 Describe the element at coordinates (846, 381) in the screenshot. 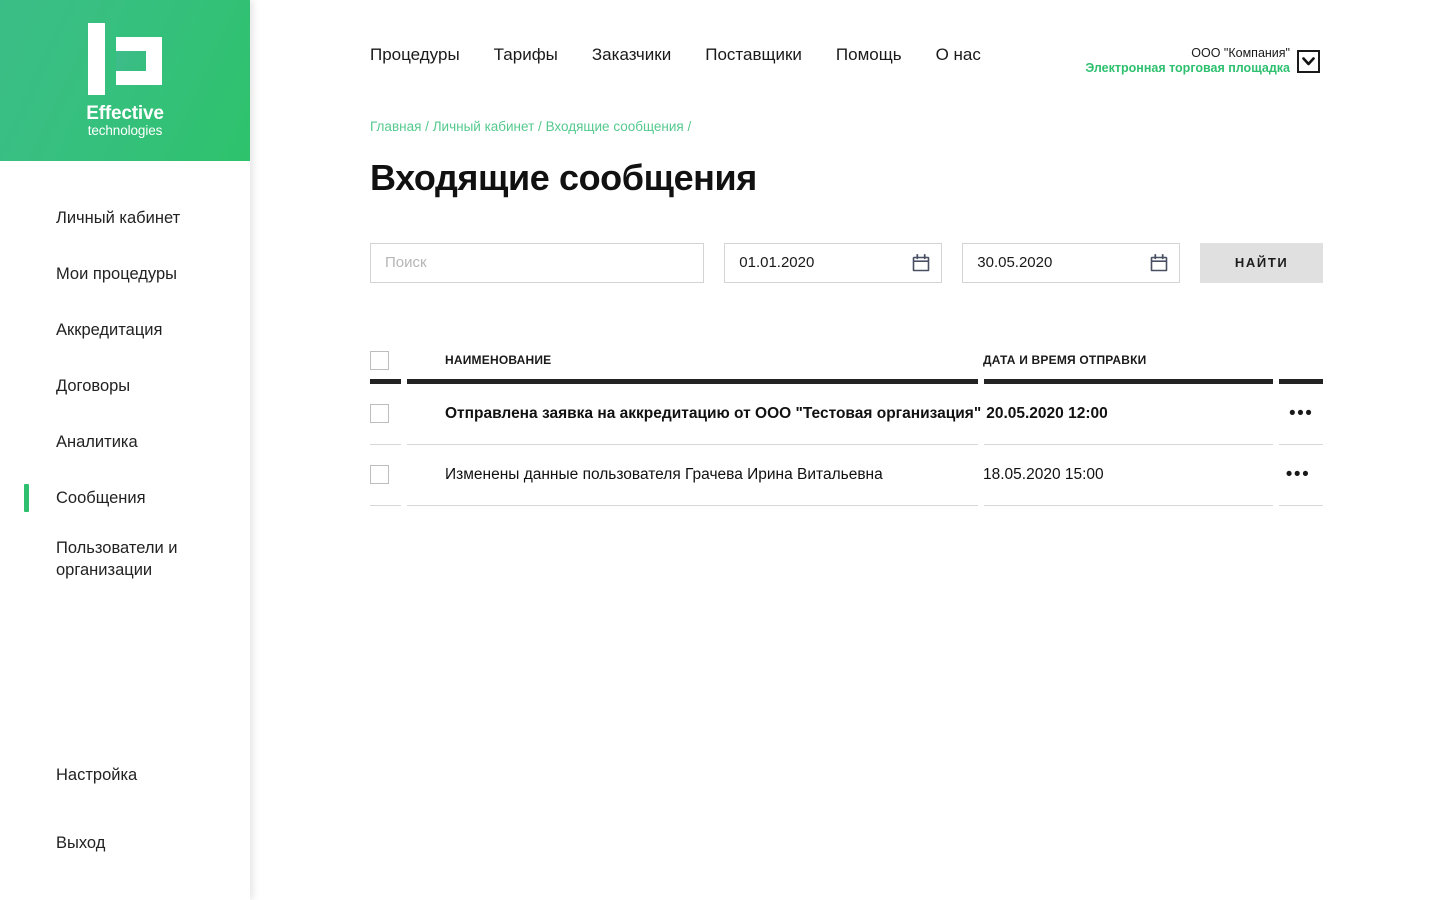

I see `table-header-rule` at that location.